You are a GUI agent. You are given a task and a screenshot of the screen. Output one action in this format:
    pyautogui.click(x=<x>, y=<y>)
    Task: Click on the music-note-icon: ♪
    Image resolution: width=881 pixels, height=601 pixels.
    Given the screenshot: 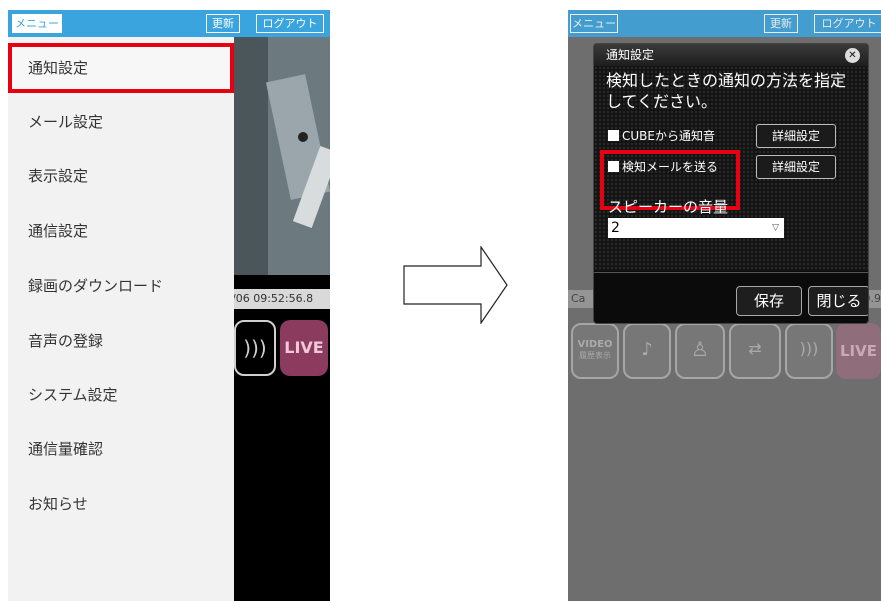 What is the action you would take?
    pyautogui.click(x=647, y=349)
    